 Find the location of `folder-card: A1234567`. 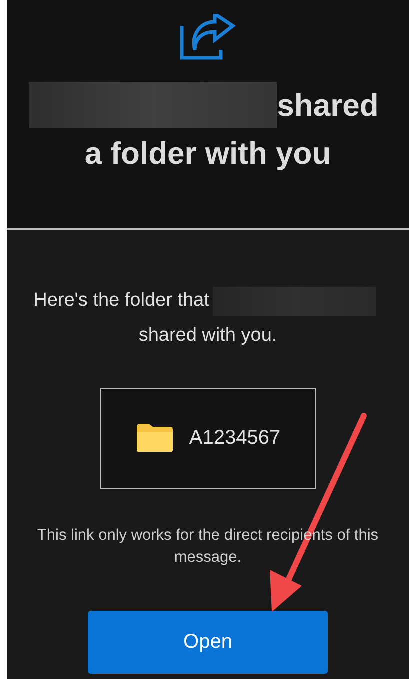

folder-card: A1234567 is located at coordinates (208, 438).